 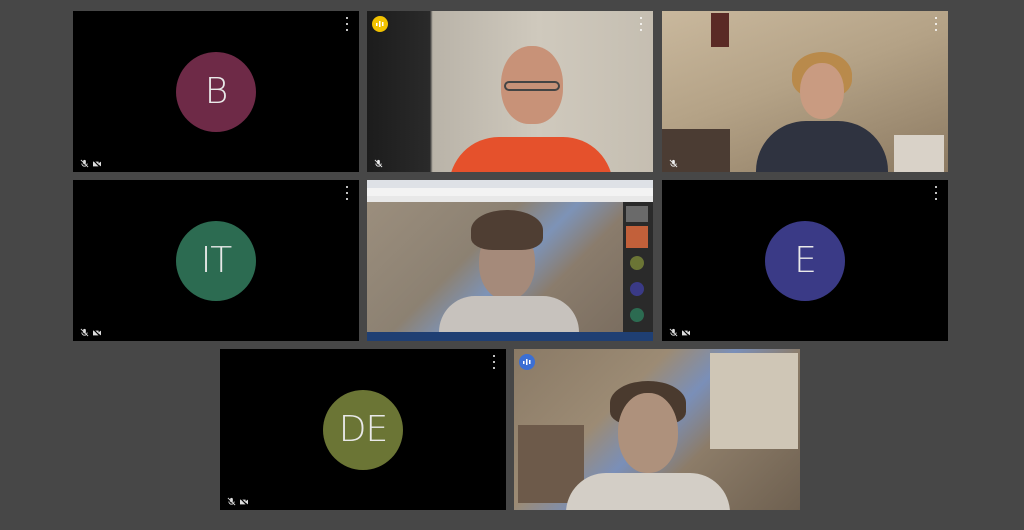 What do you see at coordinates (507, 230) in the screenshot?
I see `person-hair` at bounding box center [507, 230].